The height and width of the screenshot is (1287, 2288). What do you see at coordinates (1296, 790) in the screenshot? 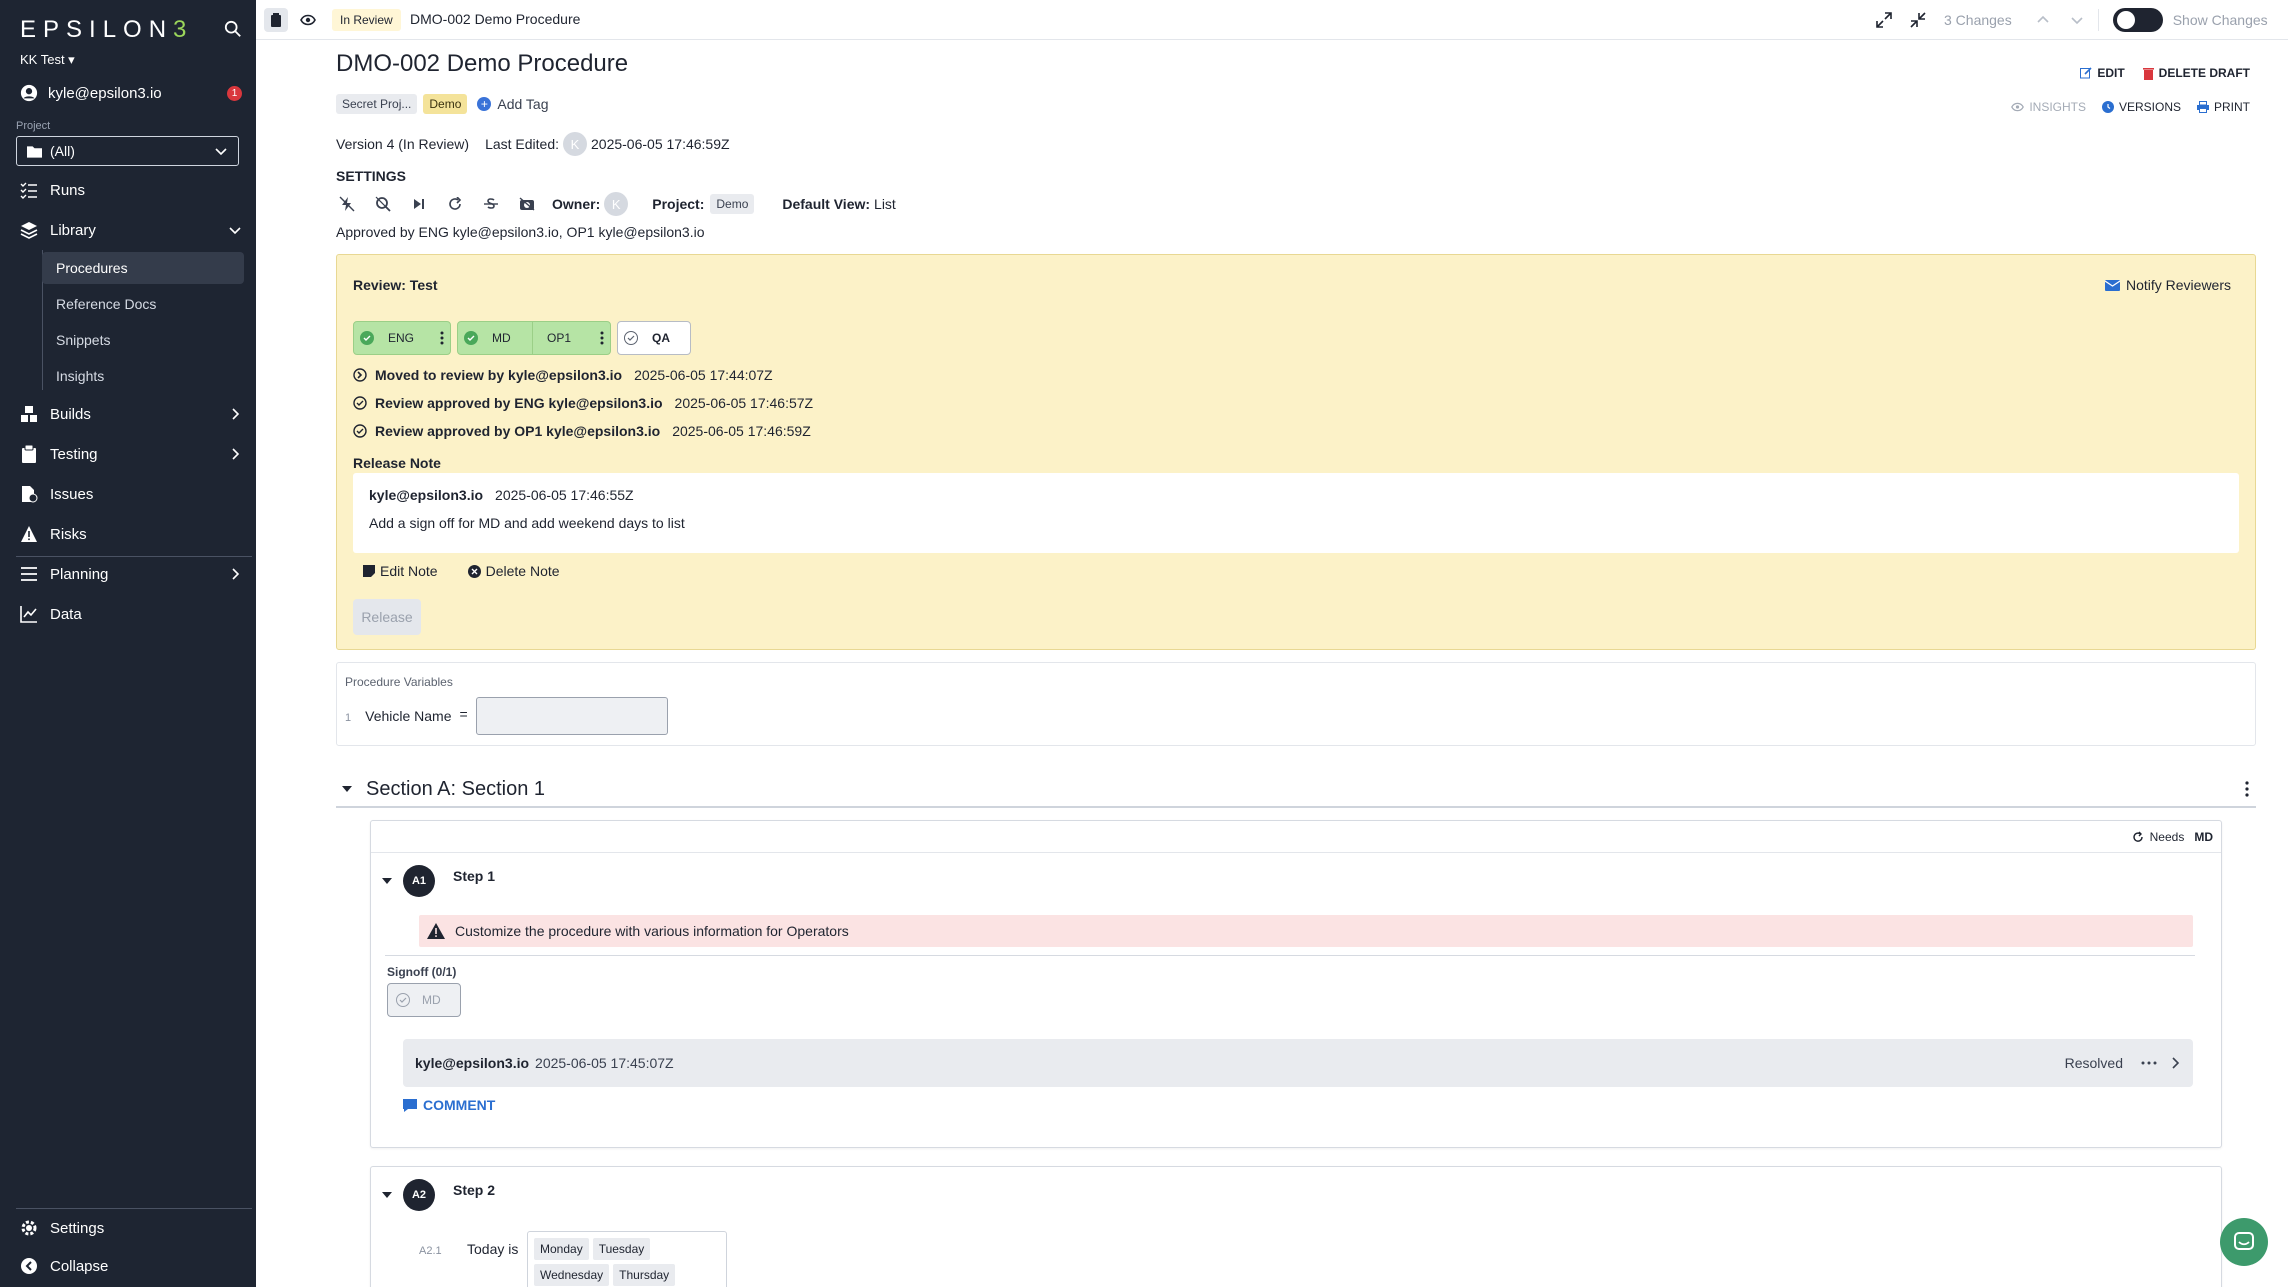
I see `section-header: Section A: Section 1` at bounding box center [1296, 790].